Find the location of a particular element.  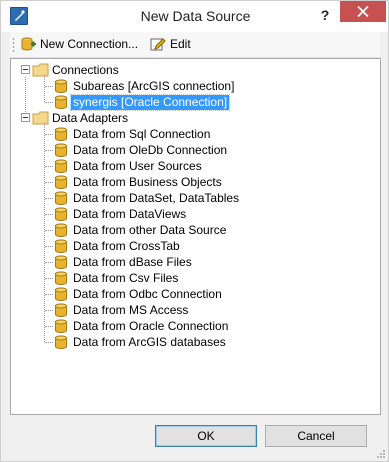

toolbar: New Connection... Edit is located at coordinates (195, 45).